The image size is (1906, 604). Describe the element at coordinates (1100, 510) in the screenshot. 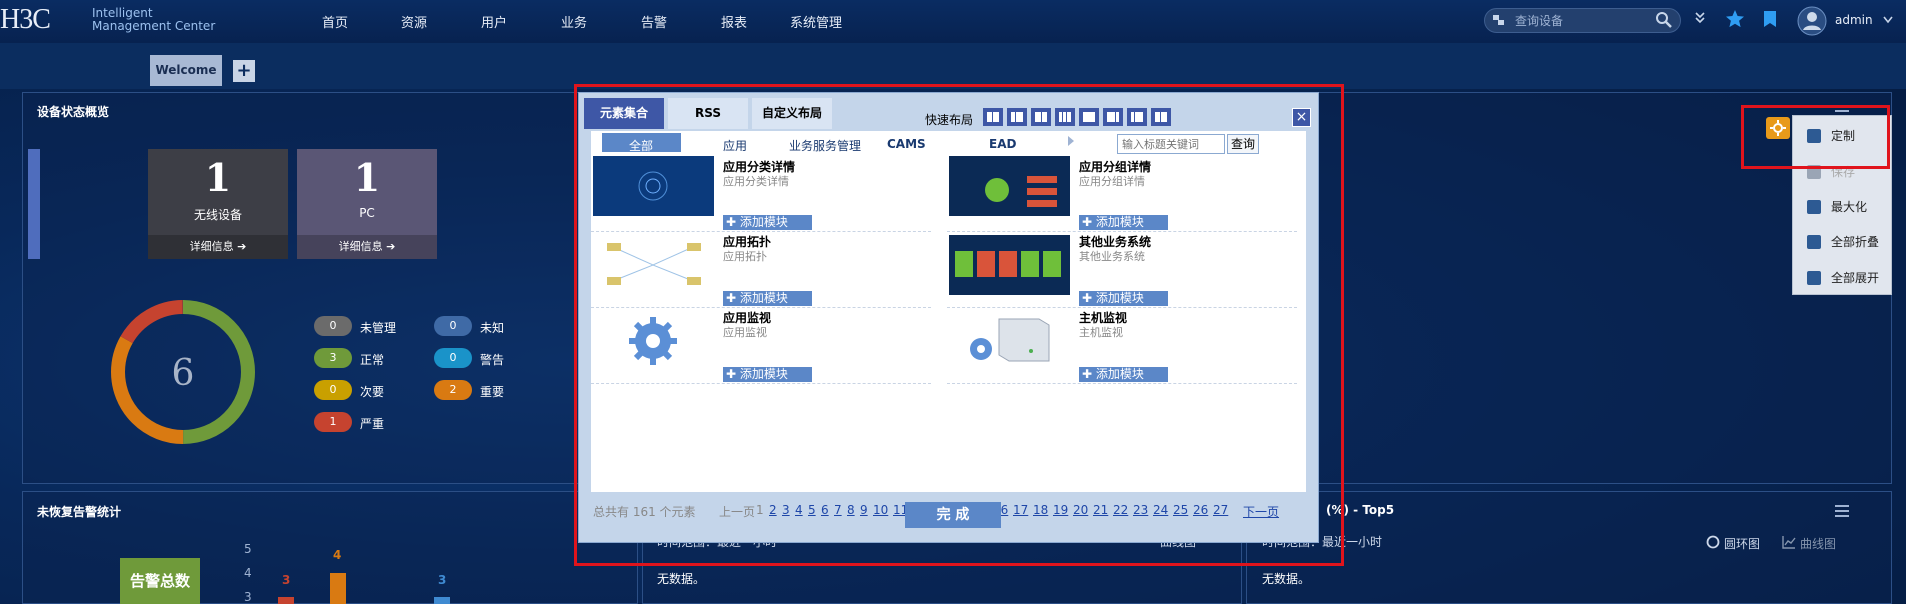

I see `page-link: 21` at that location.